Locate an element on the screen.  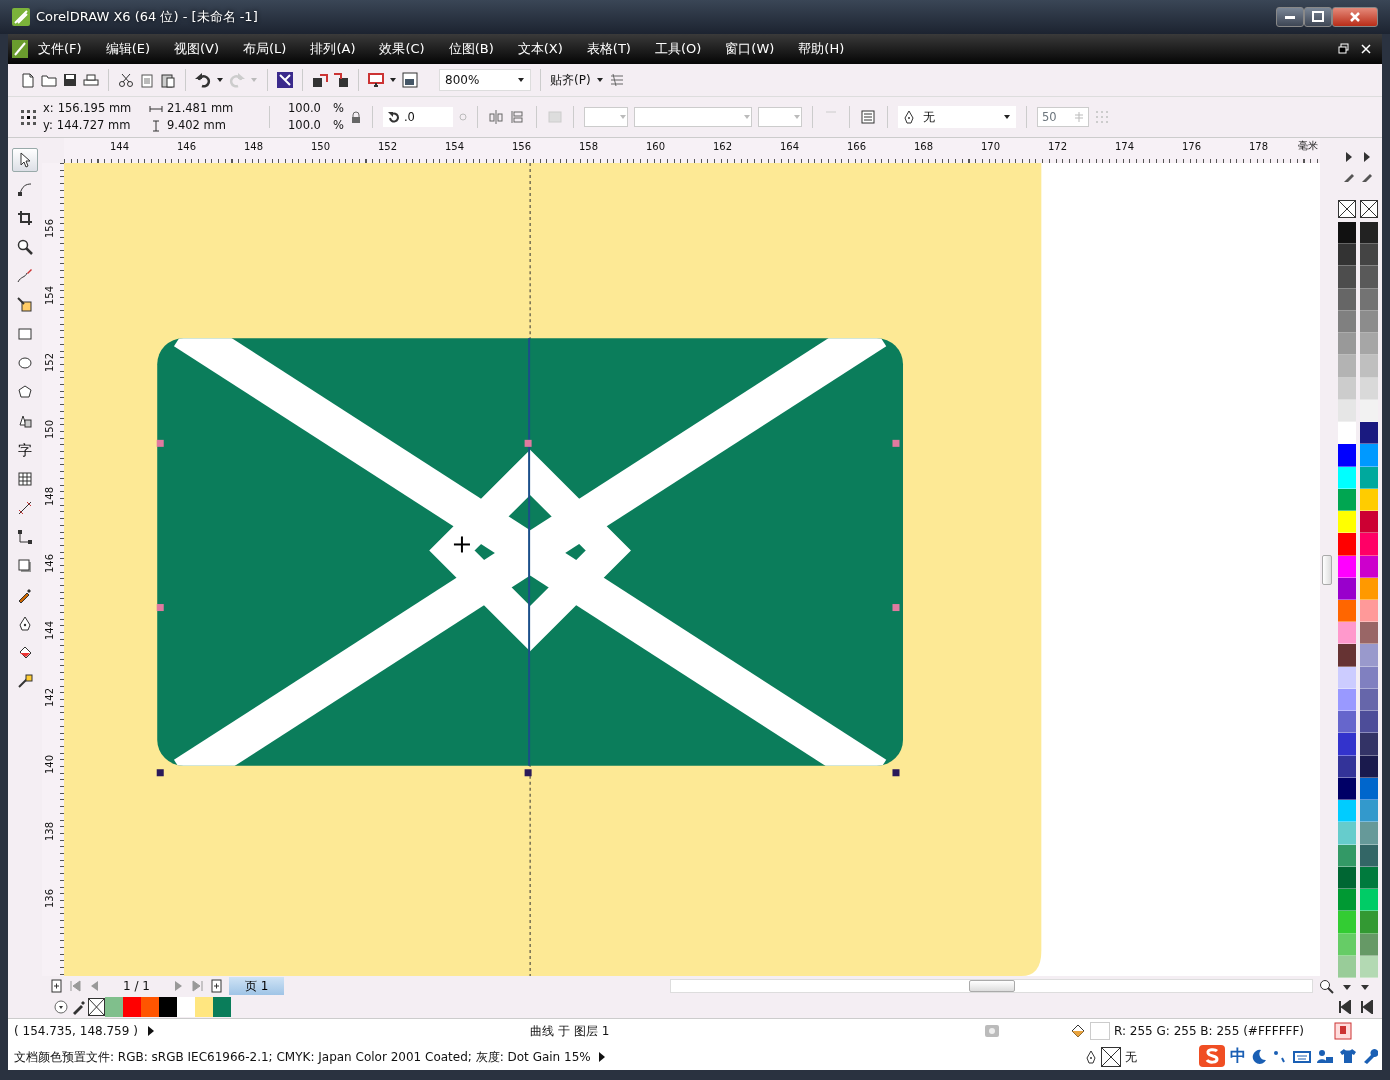
object-info: 曲线 于 图层 1 is located at coordinates (570, 1031).